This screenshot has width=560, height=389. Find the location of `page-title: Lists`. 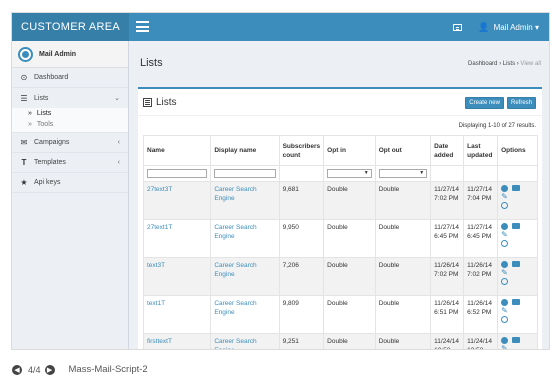

page-title: Lists is located at coordinates (151, 63).